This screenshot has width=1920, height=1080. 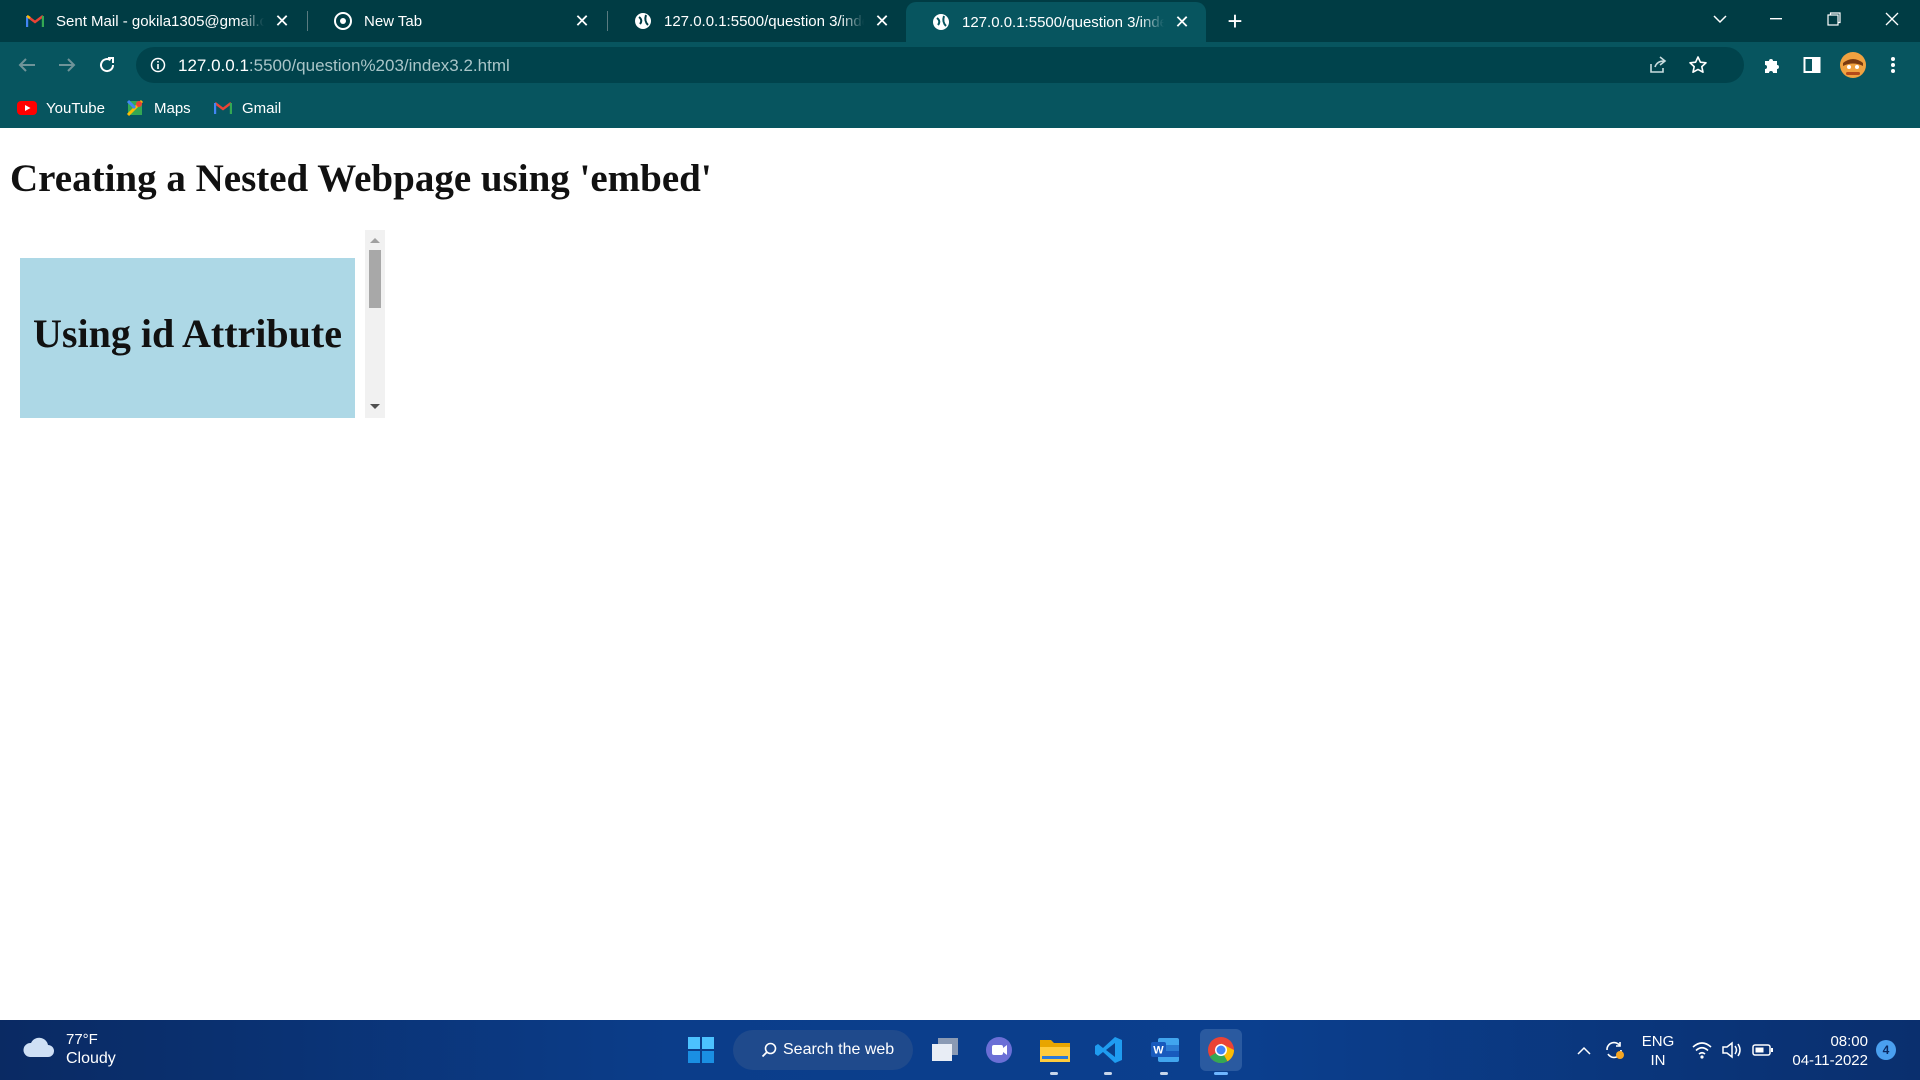 I want to click on scroll-thumb, so click(x=375, y=279).